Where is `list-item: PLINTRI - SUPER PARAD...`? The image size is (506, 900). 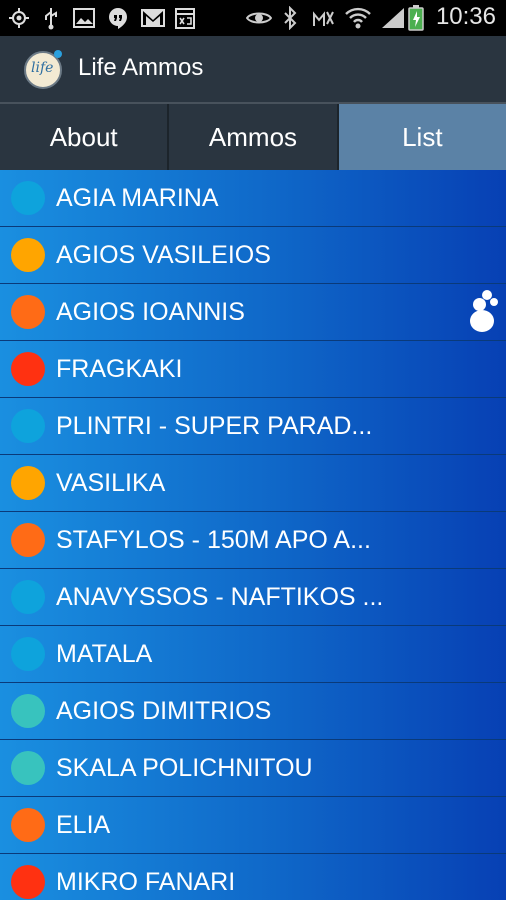
list-item: PLINTRI - SUPER PARAD... is located at coordinates (253, 426).